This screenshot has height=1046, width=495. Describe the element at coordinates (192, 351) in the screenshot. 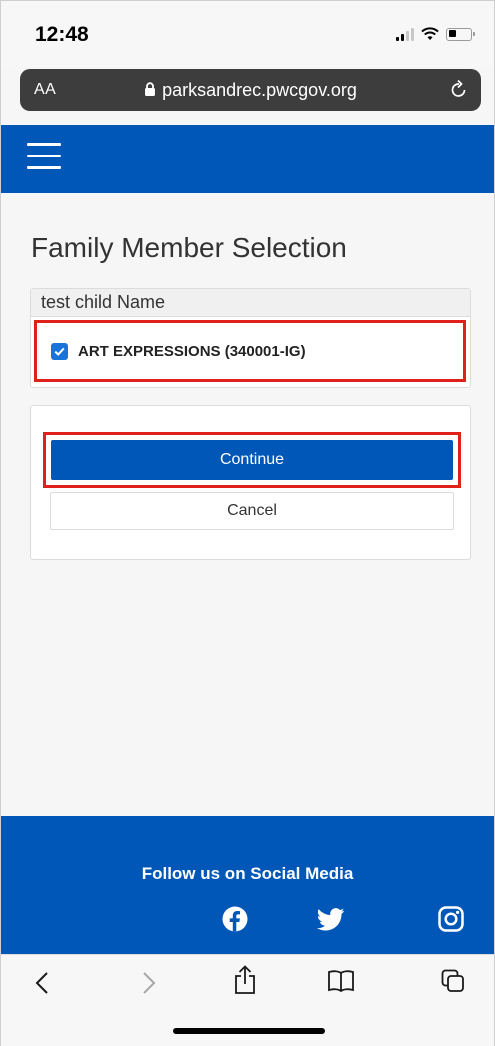

I see `activity-label: ART EXPRESSIONS (340001-IG)` at that location.